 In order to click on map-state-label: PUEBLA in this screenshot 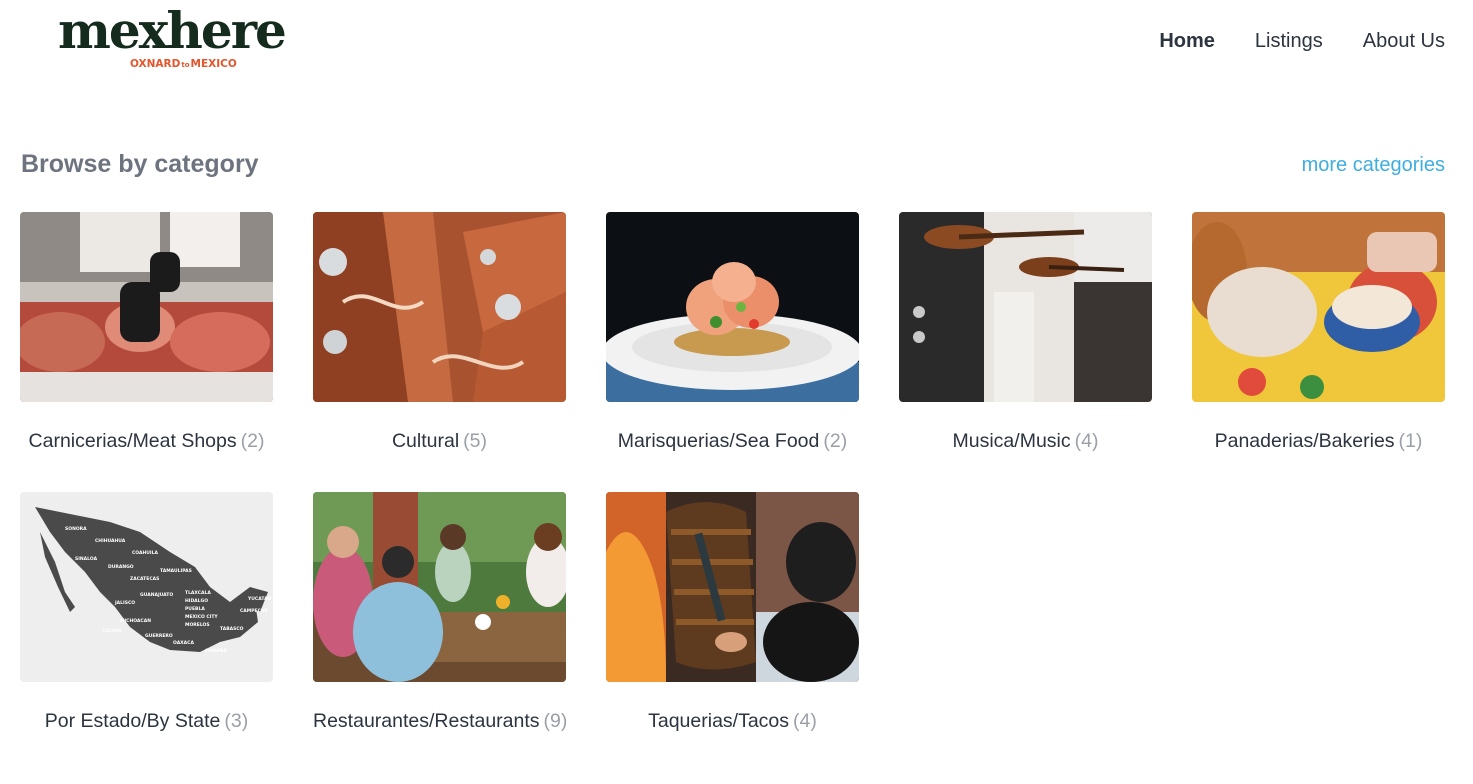, I will do `click(195, 609)`.